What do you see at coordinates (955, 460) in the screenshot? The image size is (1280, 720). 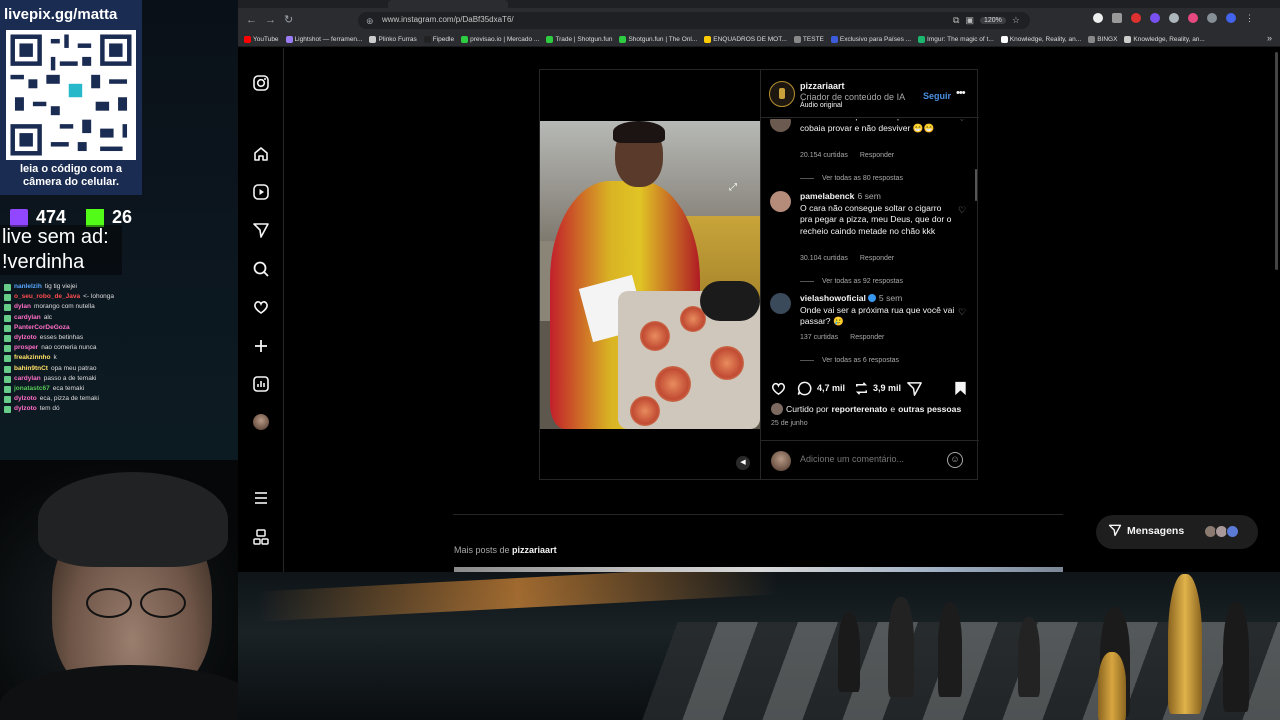 I see `emoji-icon: ☺` at bounding box center [955, 460].